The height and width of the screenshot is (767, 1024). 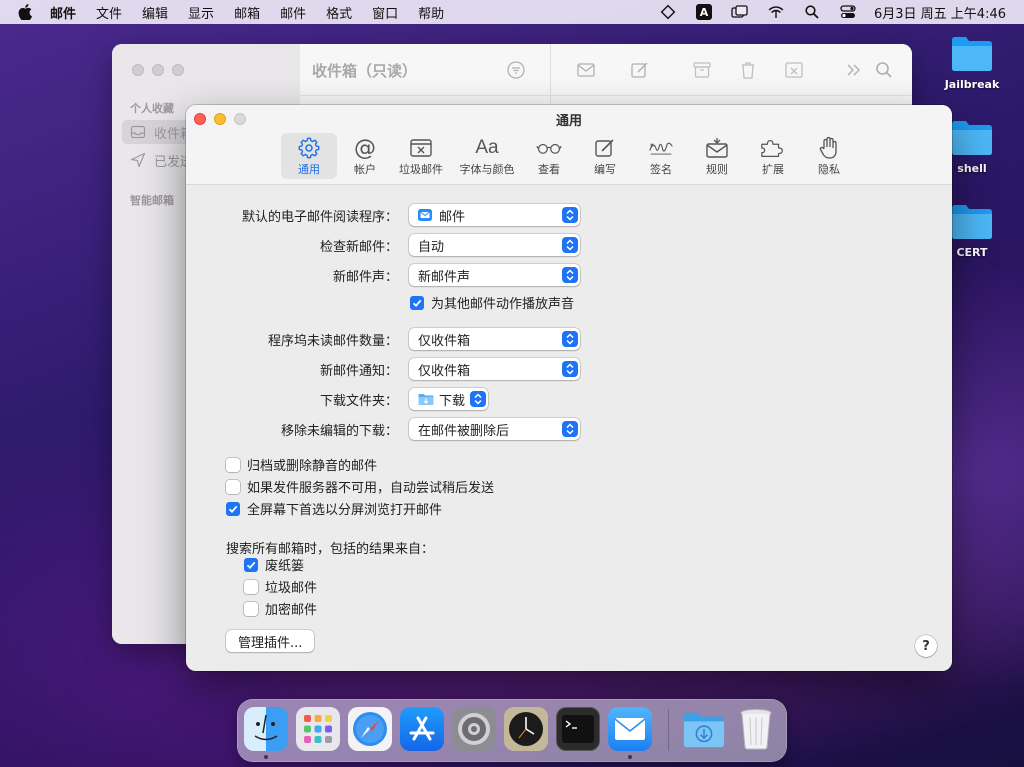 I want to click on default-reader-popup: 邮件, so click(x=494, y=215).